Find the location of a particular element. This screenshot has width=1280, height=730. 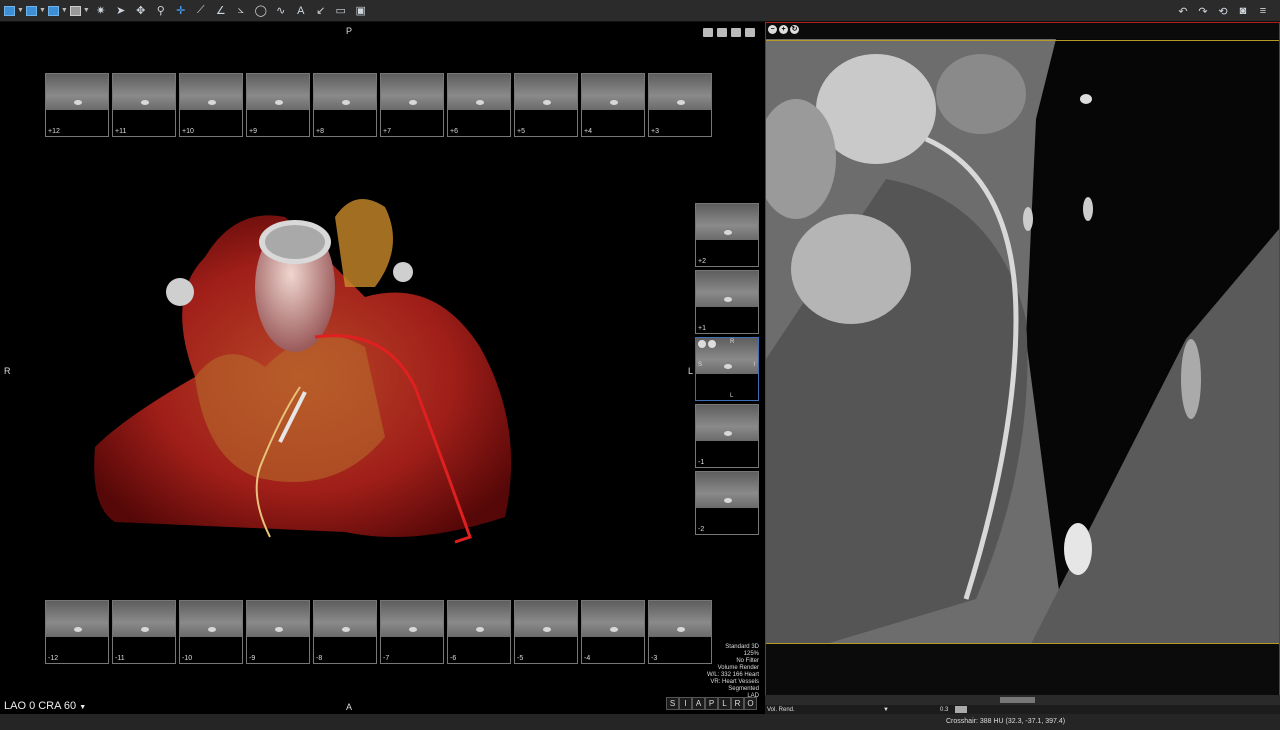

thumbnail: -11 is located at coordinates (144, 632).